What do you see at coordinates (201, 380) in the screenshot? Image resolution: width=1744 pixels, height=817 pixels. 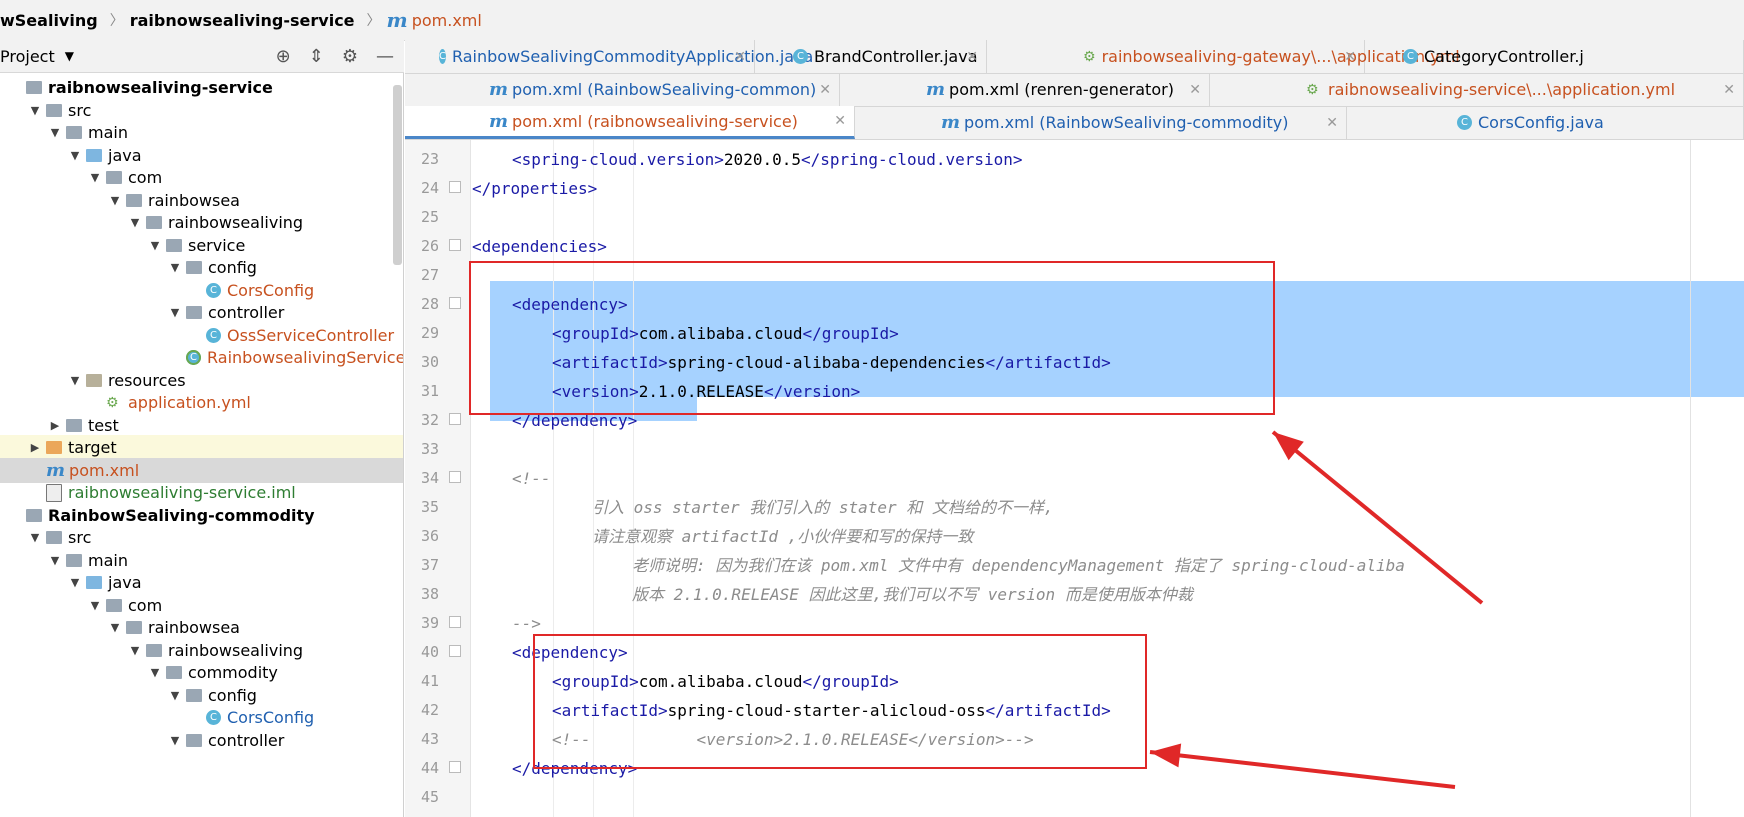 I see `tree-item: ▼ resources` at bounding box center [201, 380].